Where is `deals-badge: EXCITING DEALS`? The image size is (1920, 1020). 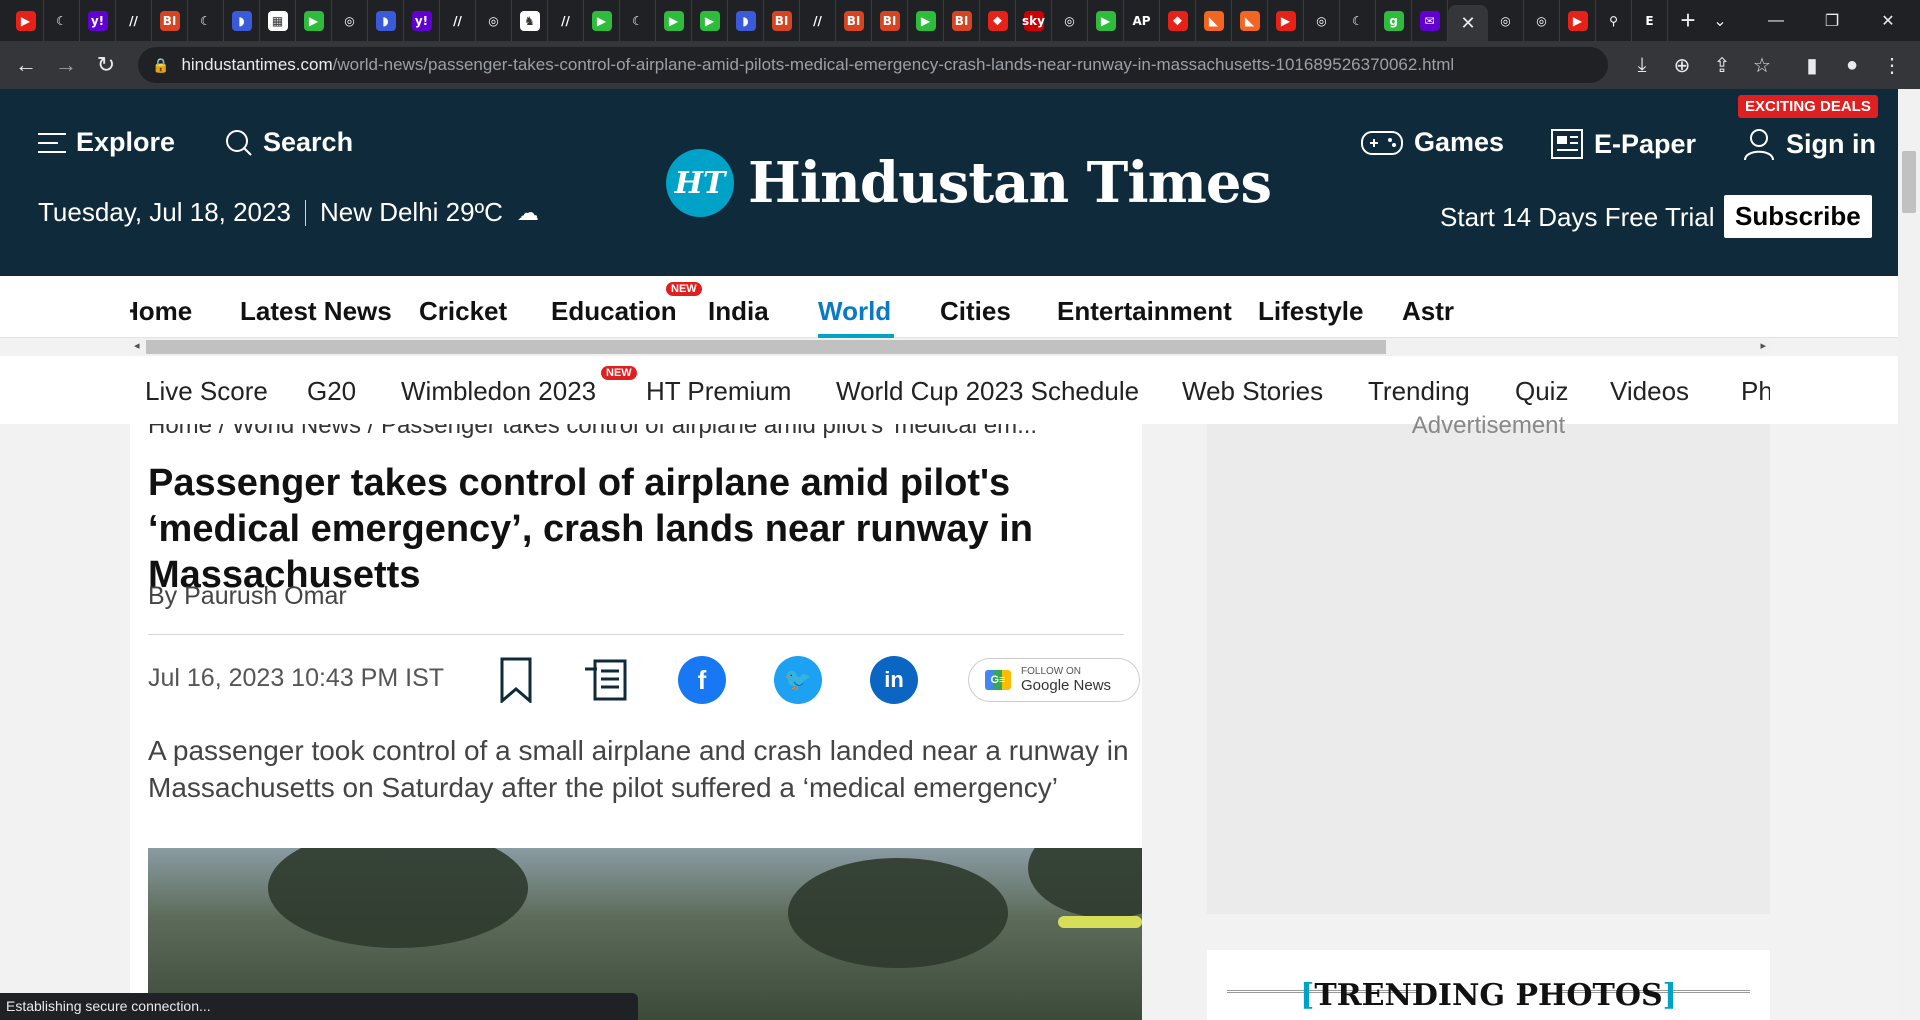 deals-badge: EXCITING DEALS is located at coordinates (1808, 106).